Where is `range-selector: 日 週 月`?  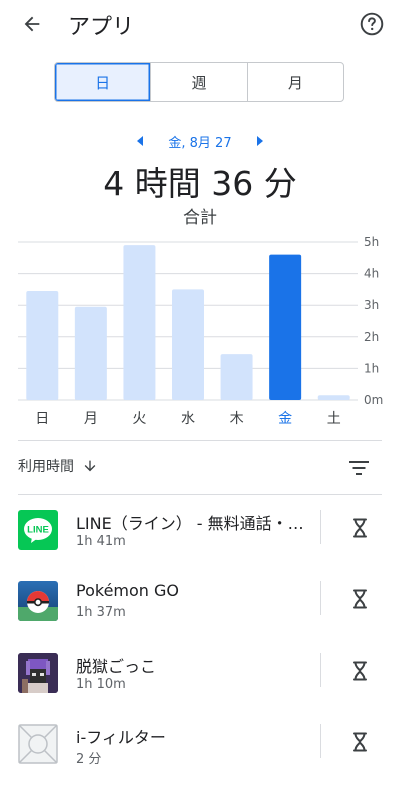 range-selector: 日 週 月 is located at coordinates (199, 82).